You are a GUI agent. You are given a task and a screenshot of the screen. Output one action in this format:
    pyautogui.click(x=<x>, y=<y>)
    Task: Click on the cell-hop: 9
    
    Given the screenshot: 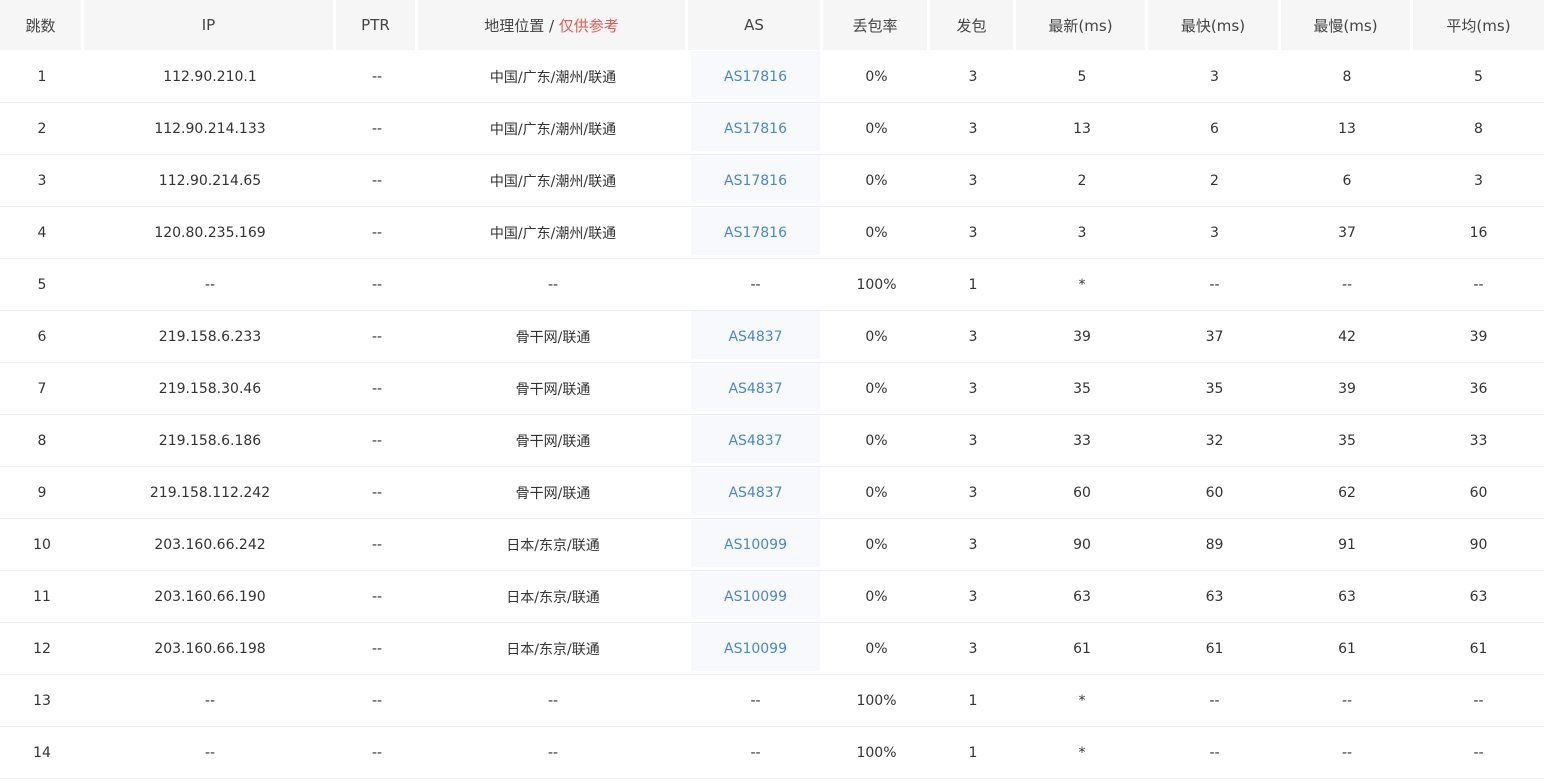 What is the action you would take?
    pyautogui.click(x=42, y=493)
    